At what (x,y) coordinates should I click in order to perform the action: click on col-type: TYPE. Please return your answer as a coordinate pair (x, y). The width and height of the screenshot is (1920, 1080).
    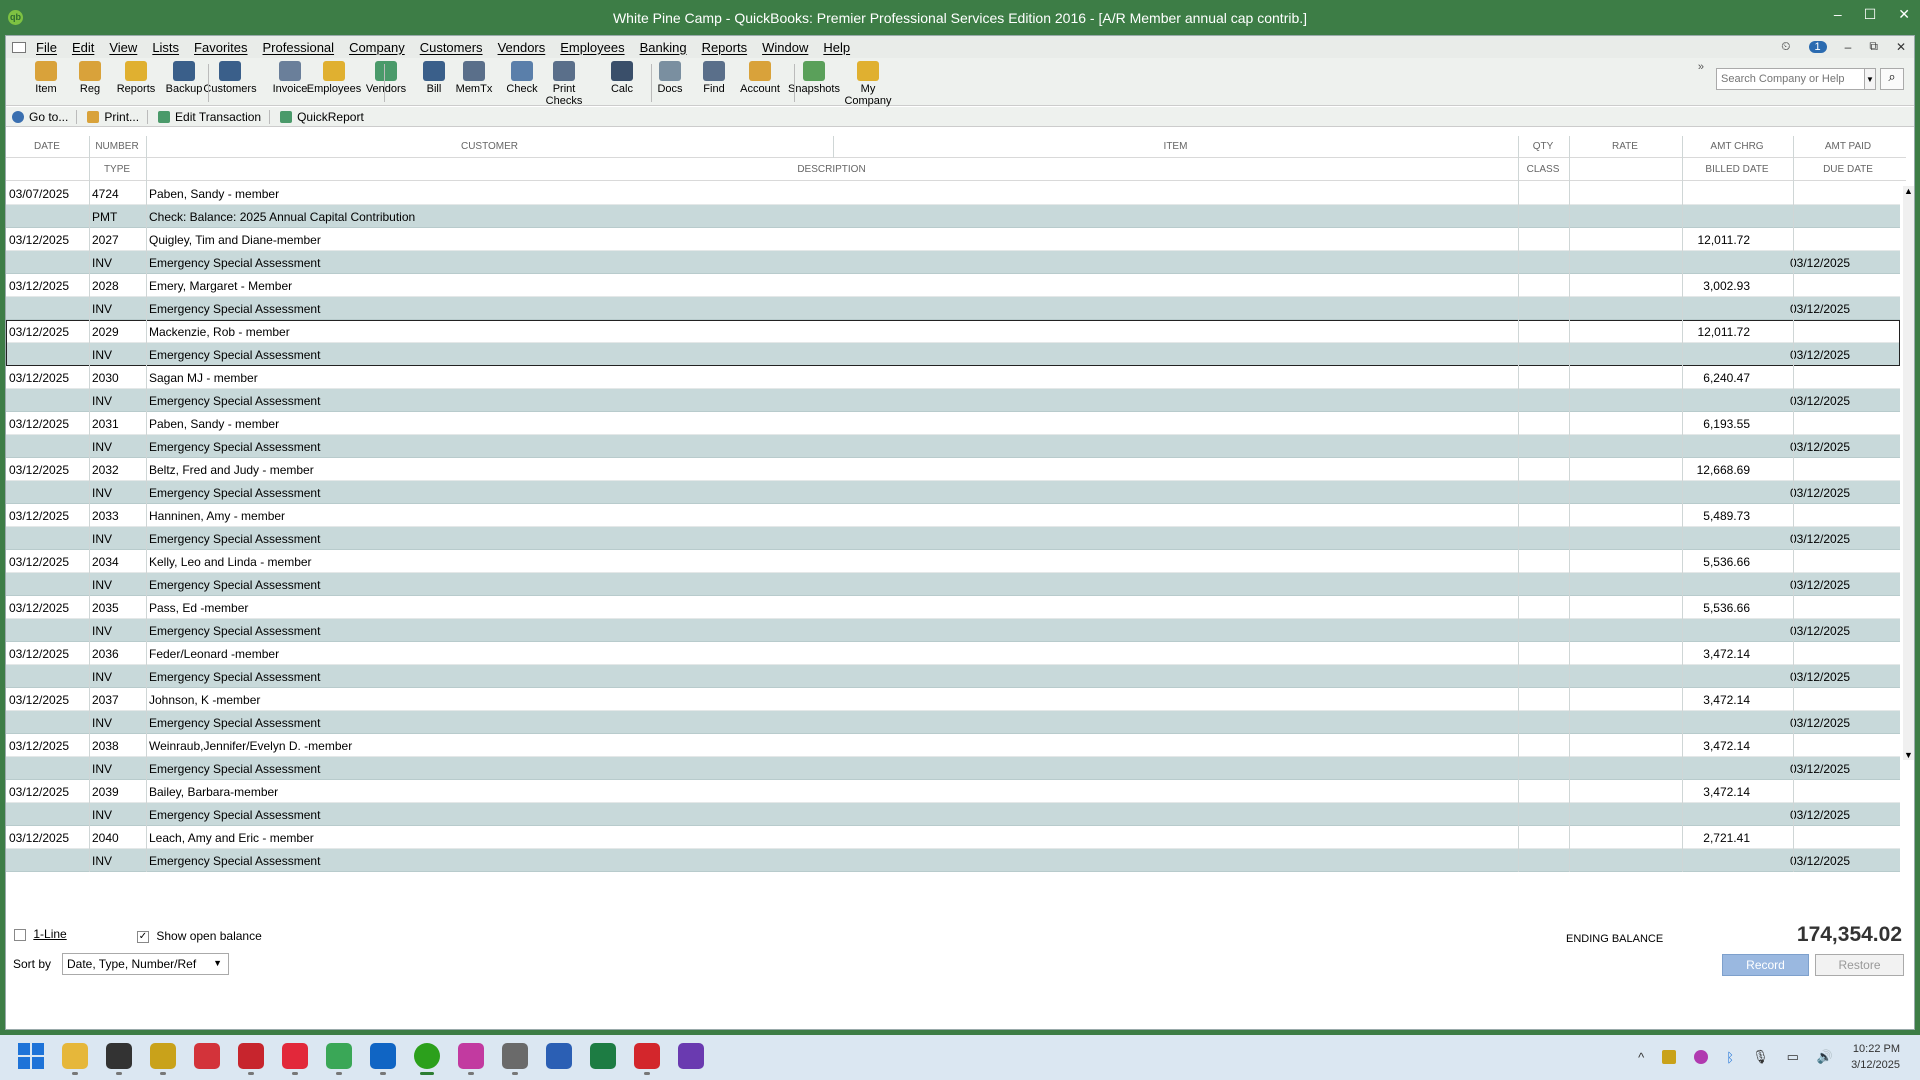
    Looking at the image, I should click on (117, 169).